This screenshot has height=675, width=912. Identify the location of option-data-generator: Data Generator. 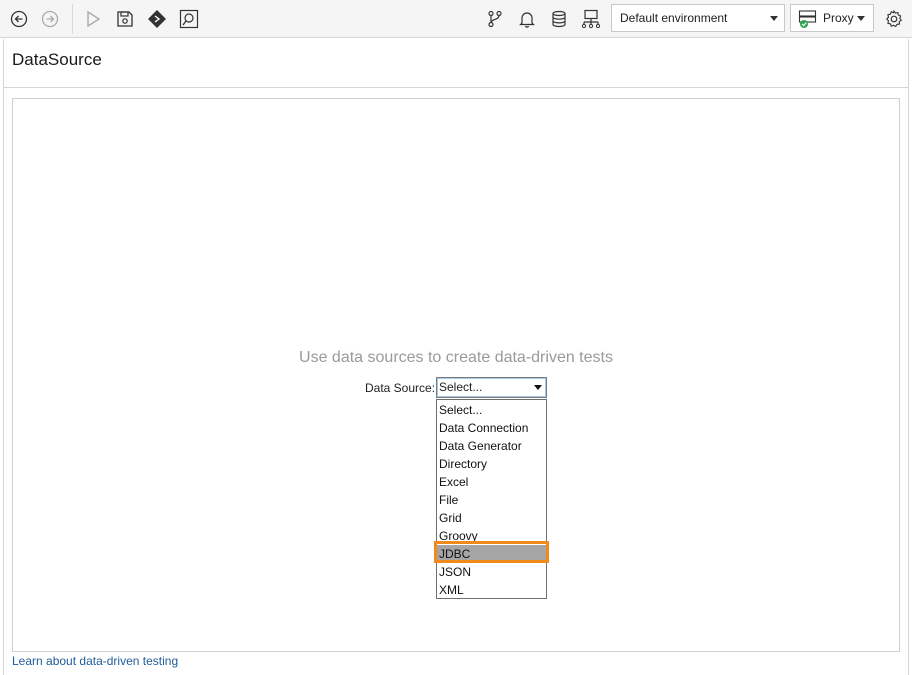
(491, 446).